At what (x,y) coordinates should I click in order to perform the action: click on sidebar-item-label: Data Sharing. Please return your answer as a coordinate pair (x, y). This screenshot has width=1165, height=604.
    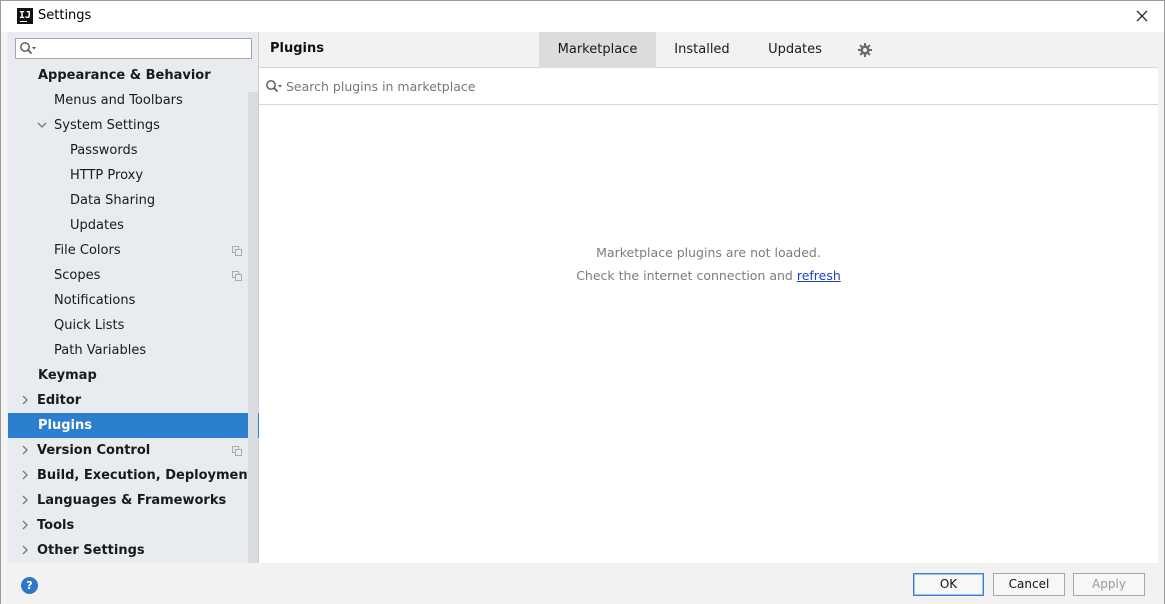
    Looking at the image, I should click on (113, 200).